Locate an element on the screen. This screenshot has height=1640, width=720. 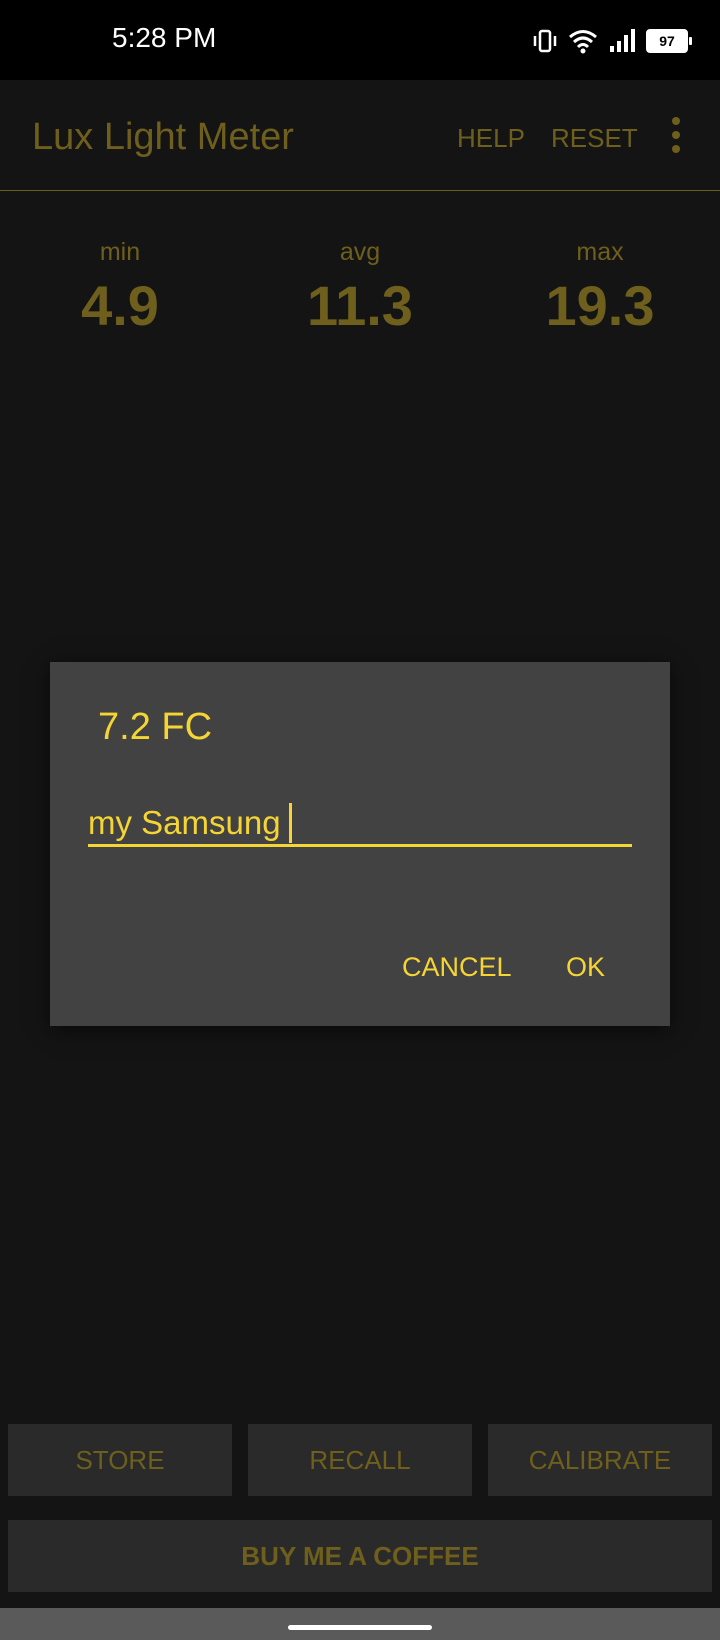
vibrate-icon is located at coordinates (545, 41).